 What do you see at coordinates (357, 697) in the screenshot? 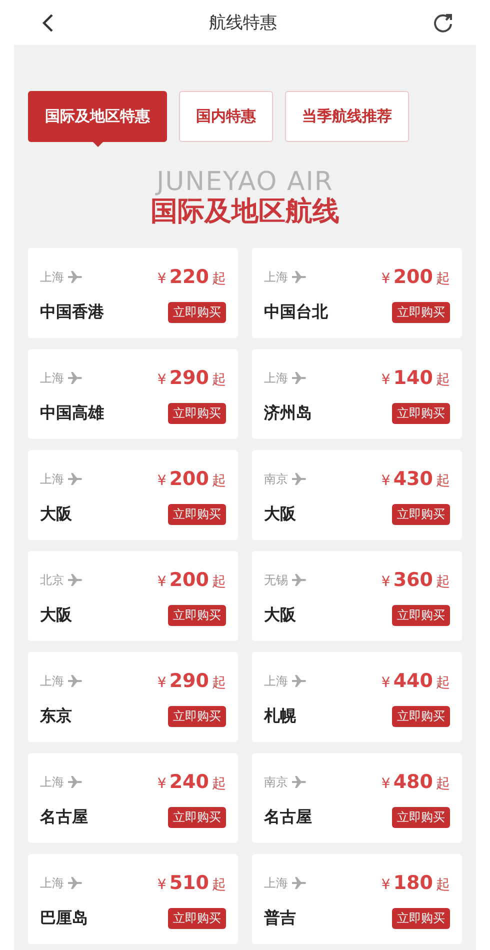
I see `route-card: 上海 ¥440 起 札幌 立即购买` at bounding box center [357, 697].